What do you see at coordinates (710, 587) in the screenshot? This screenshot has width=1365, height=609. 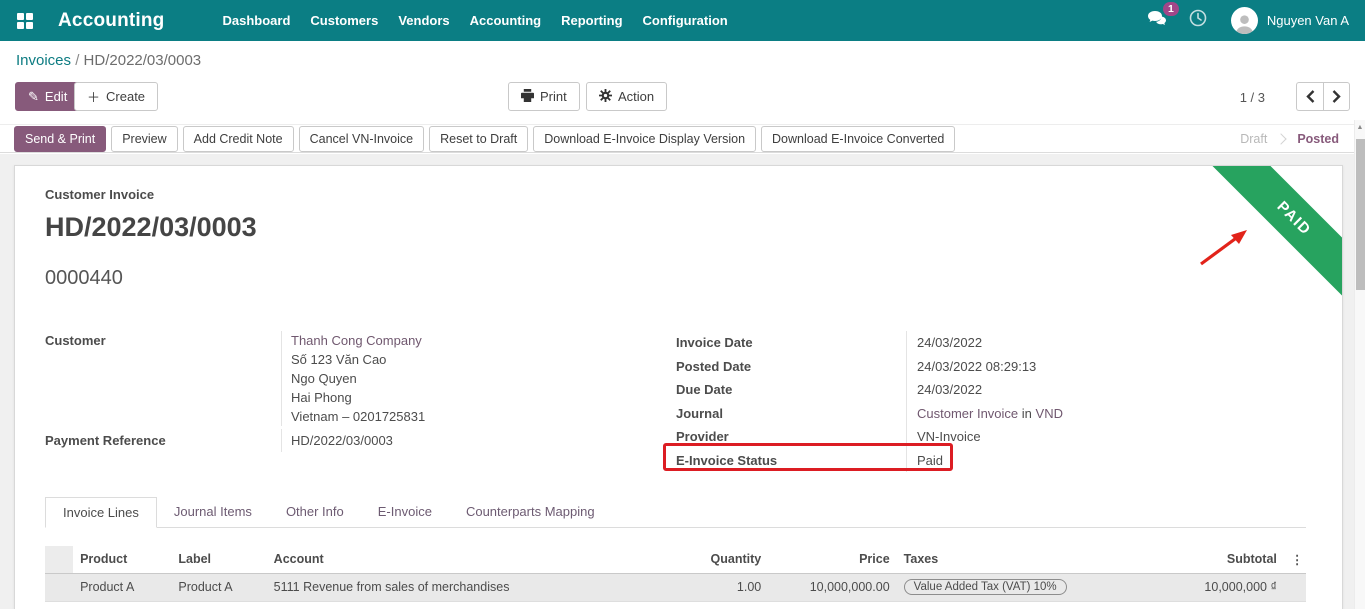 I see `cell-quantity: 1.00` at bounding box center [710, 587].